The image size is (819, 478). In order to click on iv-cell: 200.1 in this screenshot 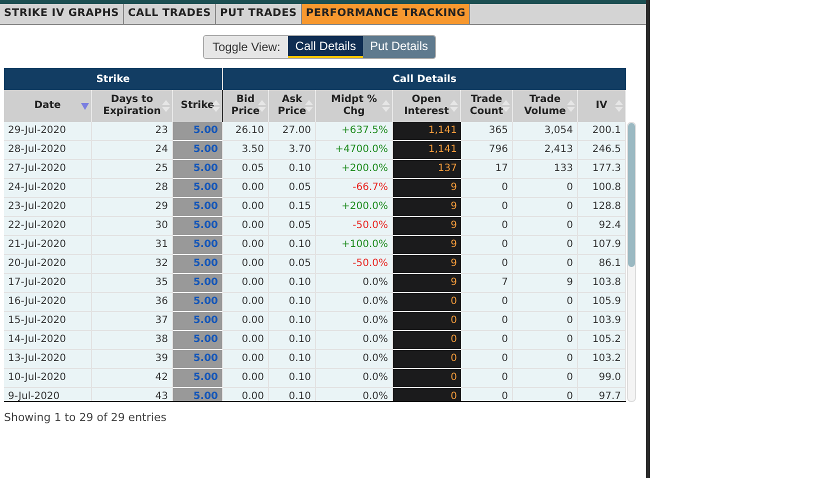, I will do `click(602, 131)`.